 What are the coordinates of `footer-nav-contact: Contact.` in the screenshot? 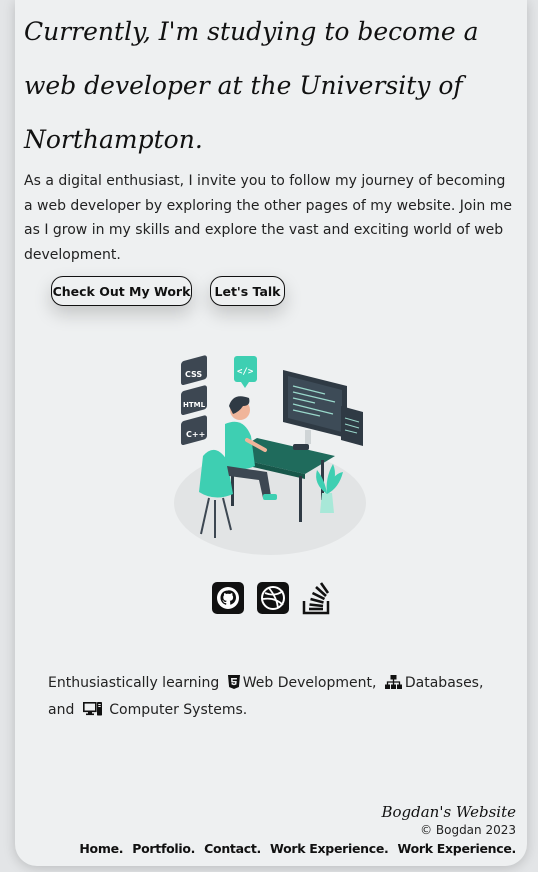 It's located at (232, 848).